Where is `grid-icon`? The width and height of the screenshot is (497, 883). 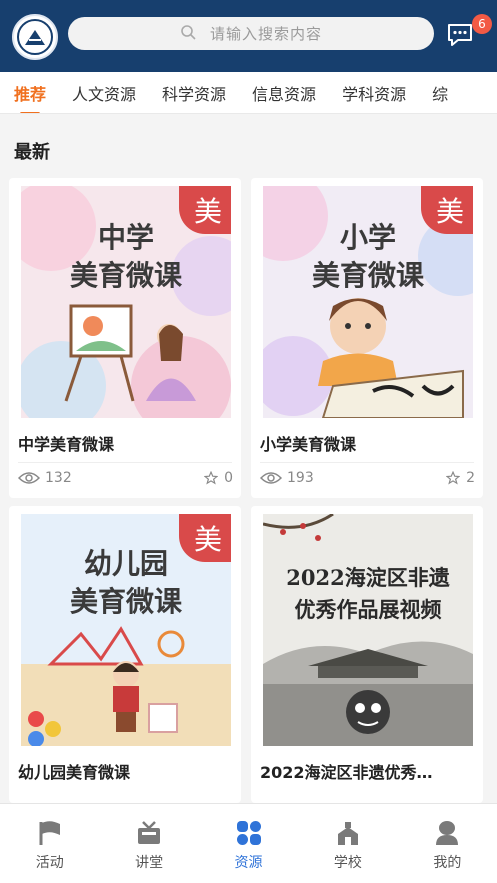
grid-icon is located at coordinates (248, 833).